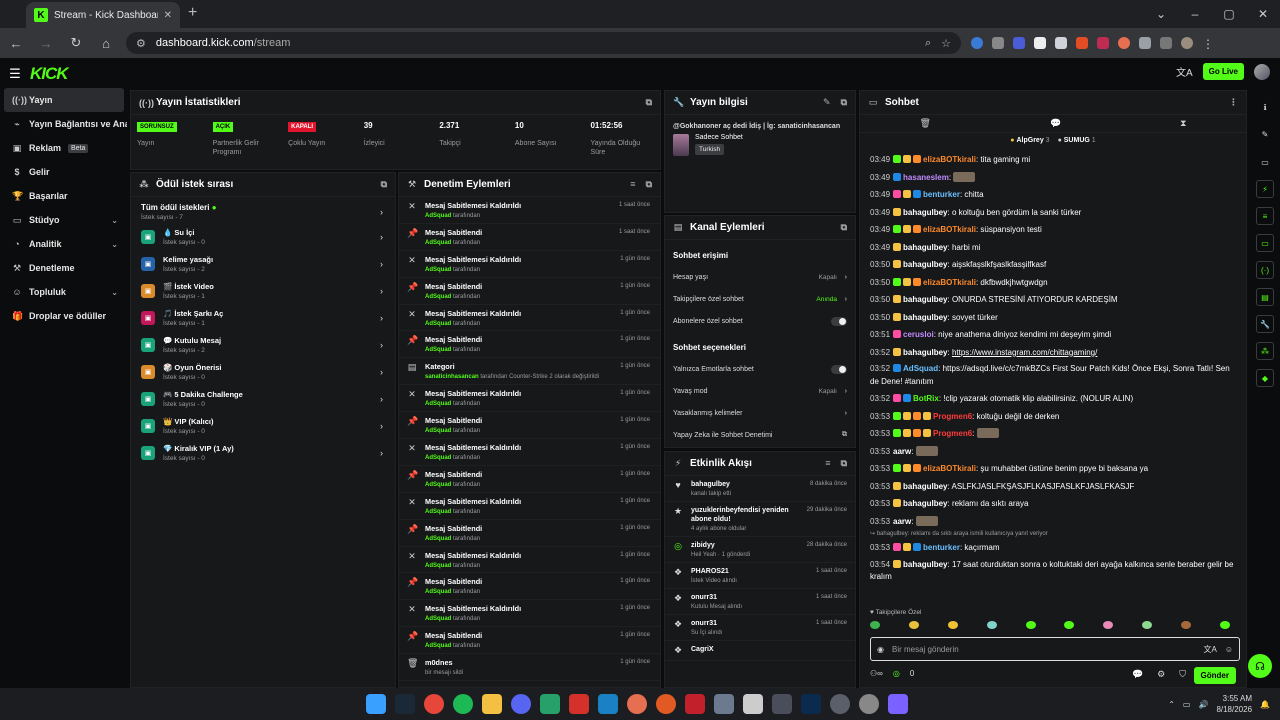 The image size is (1280, 720). Describe the element at coordinates (1195, 14) in the screenshot. I see `minimize-button: –` at that location.